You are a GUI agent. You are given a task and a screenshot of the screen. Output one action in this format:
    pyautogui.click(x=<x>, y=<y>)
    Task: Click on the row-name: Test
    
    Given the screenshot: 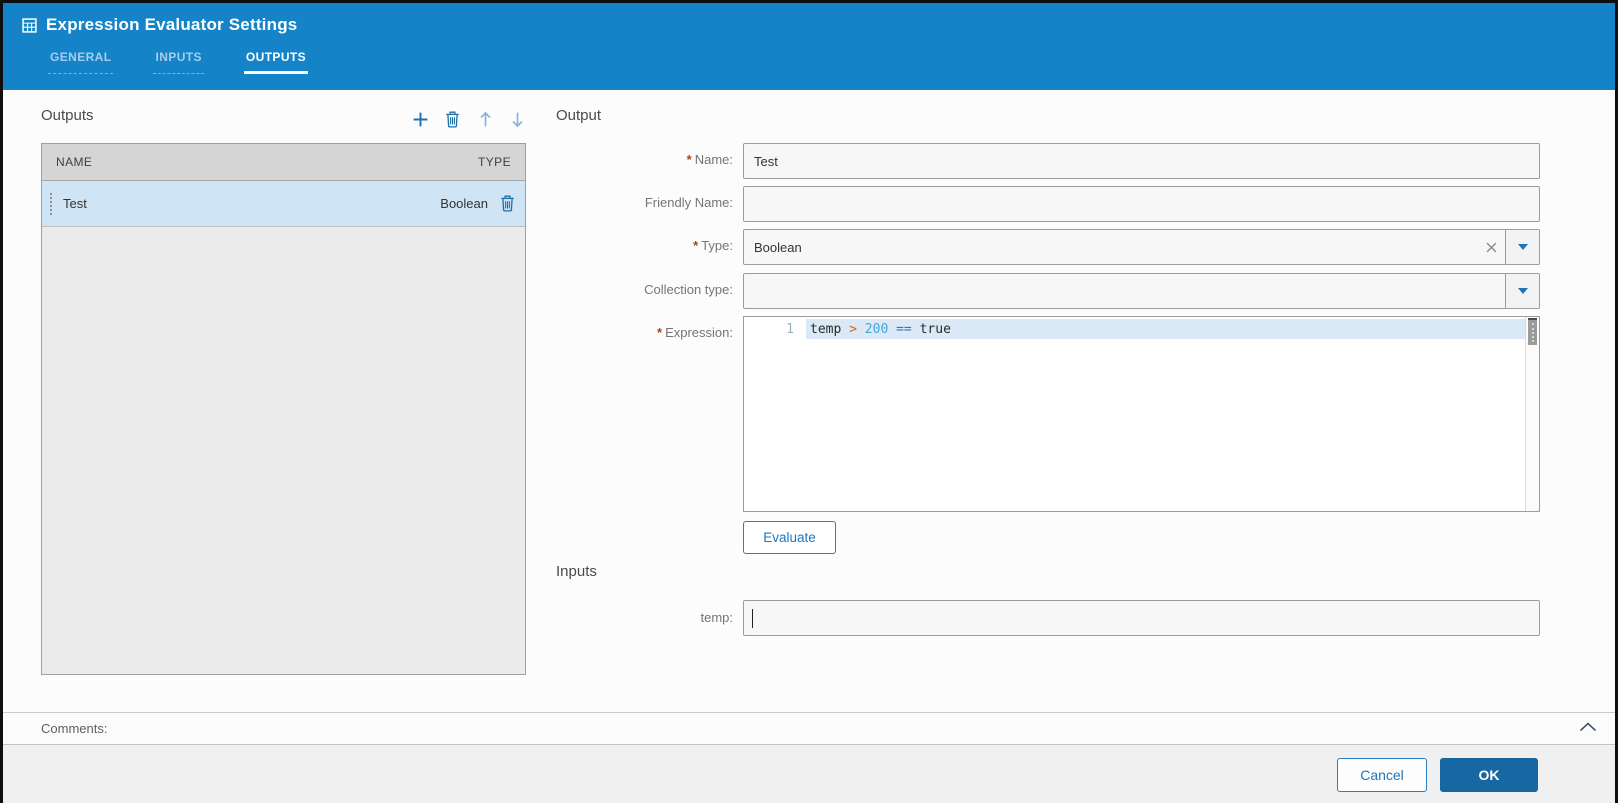 What is the action you would take?
    pyautogui.click(x=75, y=203)
    